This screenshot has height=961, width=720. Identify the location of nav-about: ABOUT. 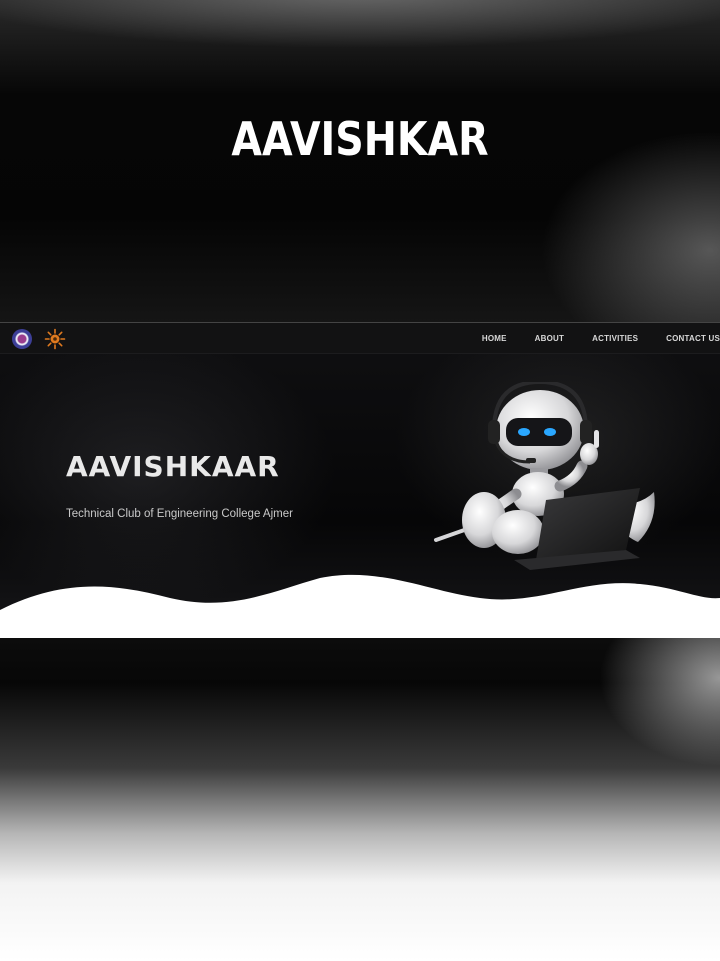
(549, 338).